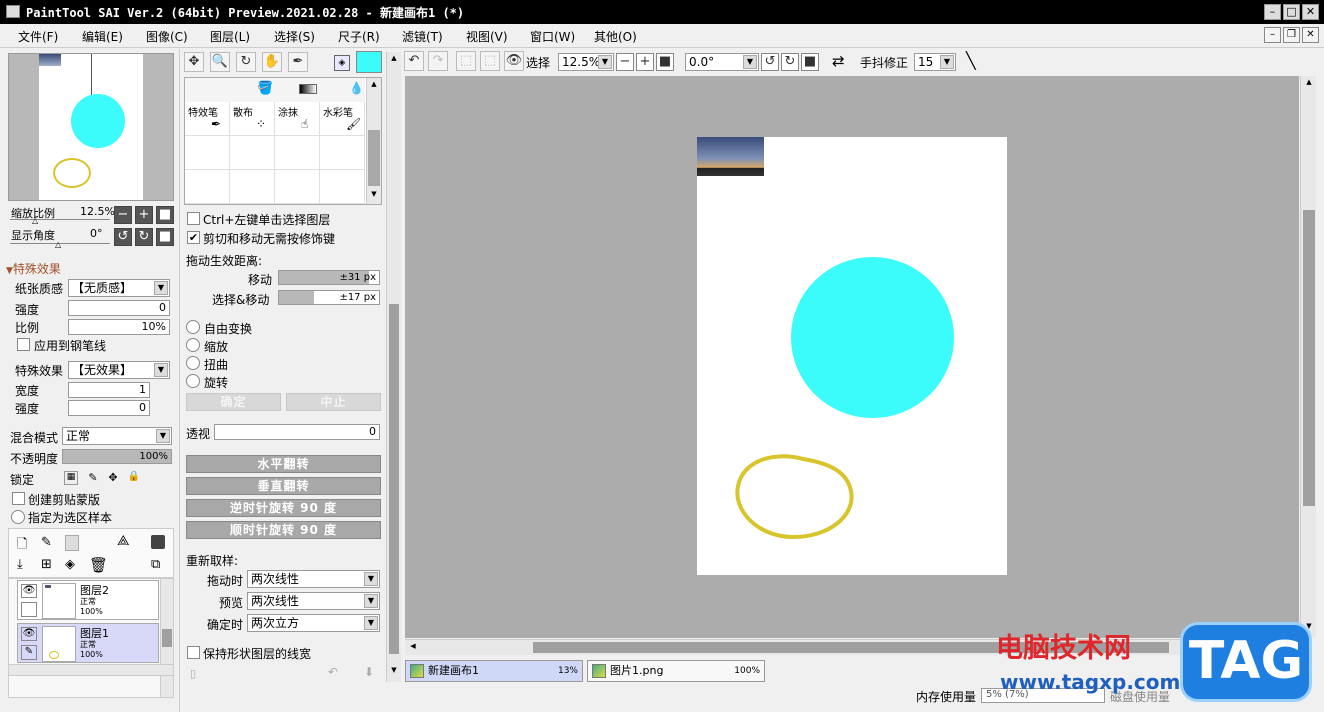  I want to click on preview-select: 两次线性 ▼, so click(313, 601).